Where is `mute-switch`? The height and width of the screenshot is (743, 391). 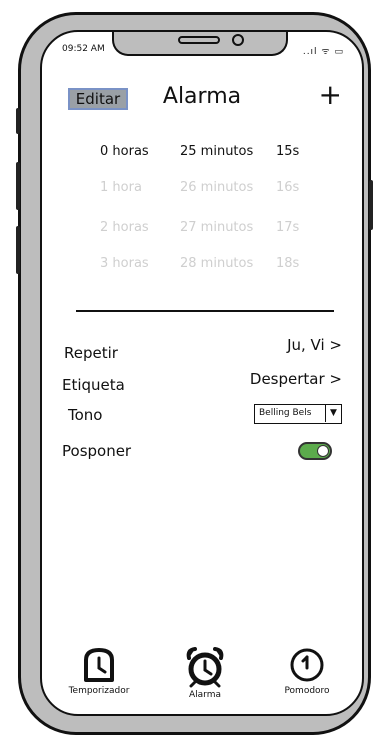
mute-switch is located at coordinates (18, 121).